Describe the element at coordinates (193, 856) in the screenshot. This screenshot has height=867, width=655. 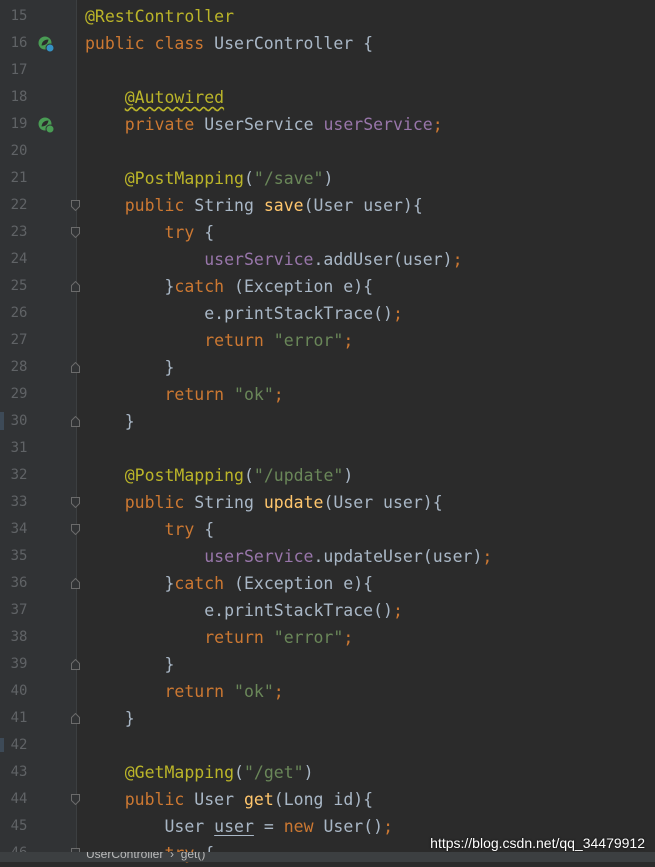
I see `breadcrumb-method: get()` at that location.